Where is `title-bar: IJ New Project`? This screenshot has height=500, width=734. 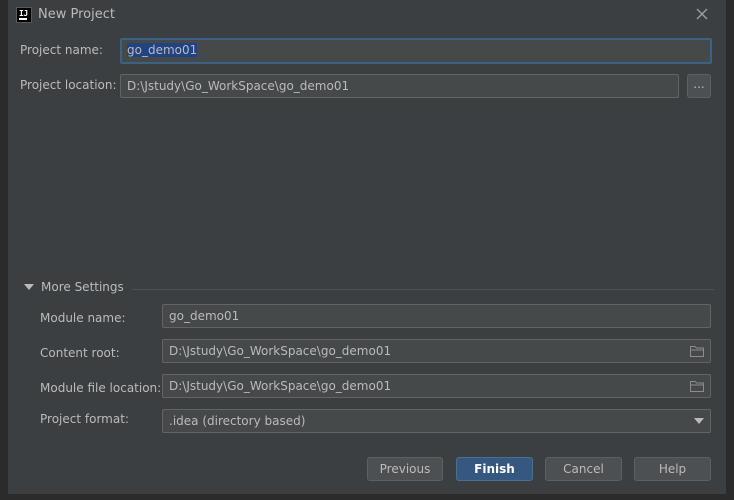
title-bar: IJ New Project is located at coordinates (367, 15).